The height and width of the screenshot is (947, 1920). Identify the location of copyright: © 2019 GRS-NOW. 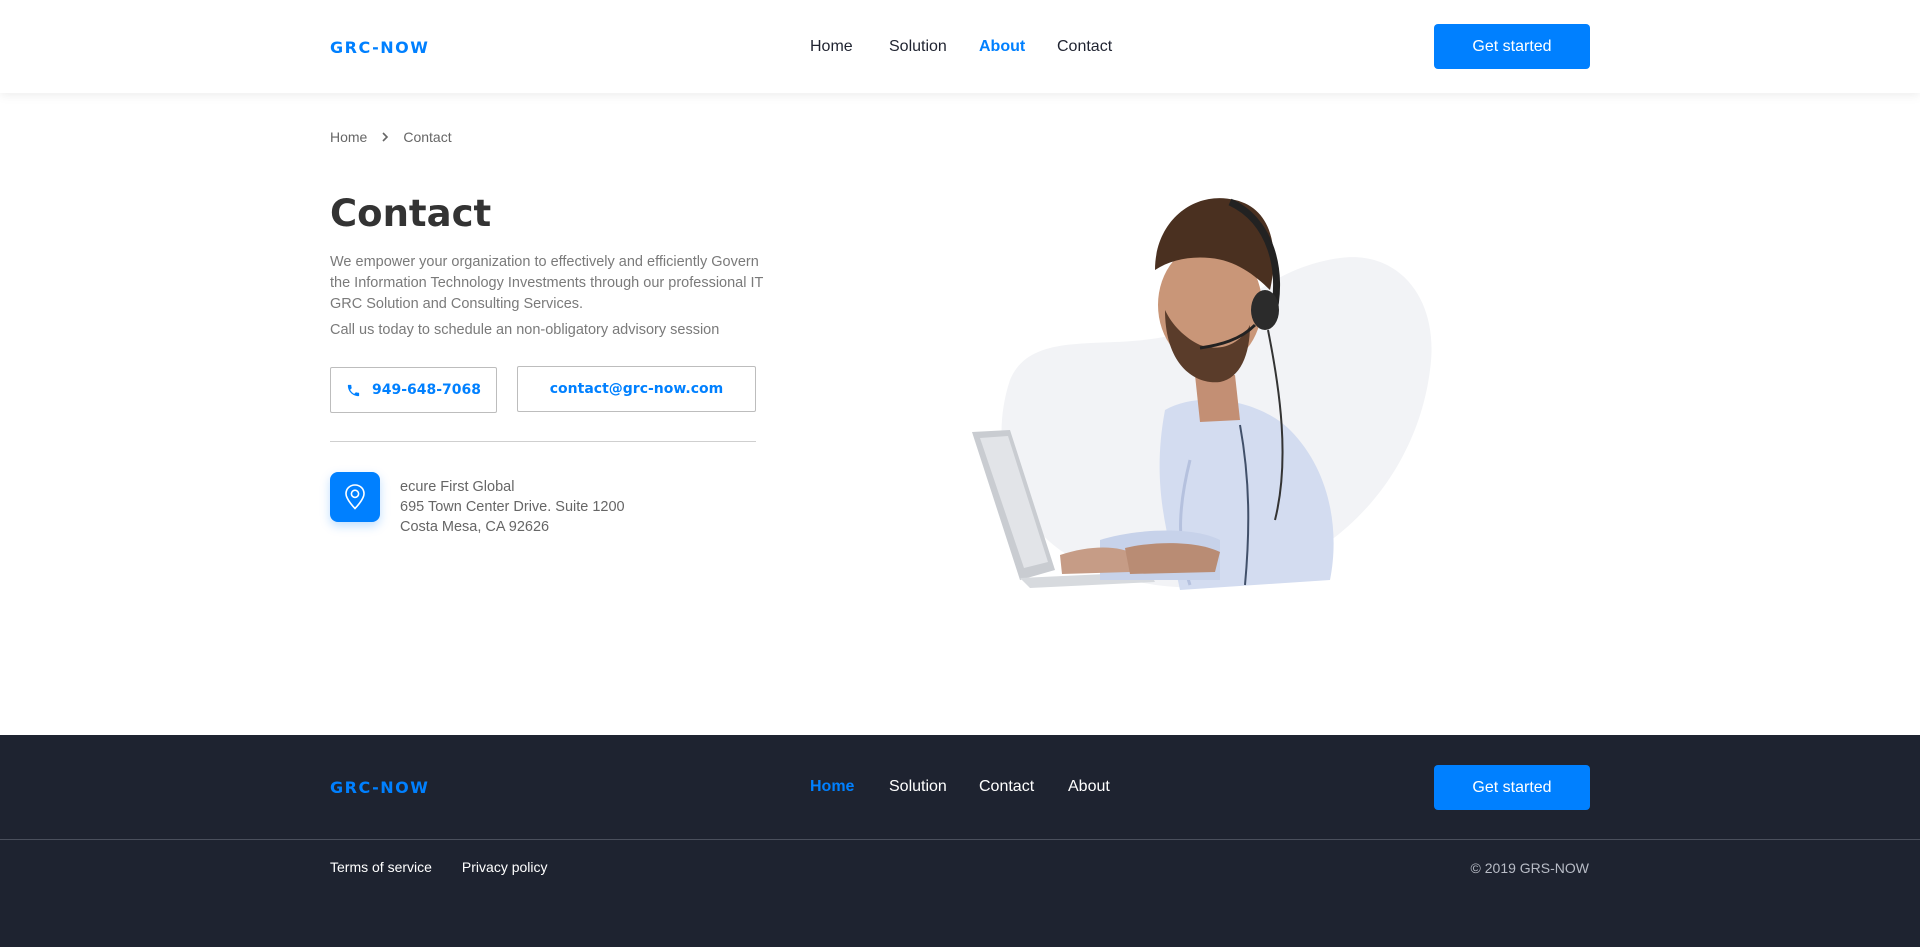
(1529, 868).